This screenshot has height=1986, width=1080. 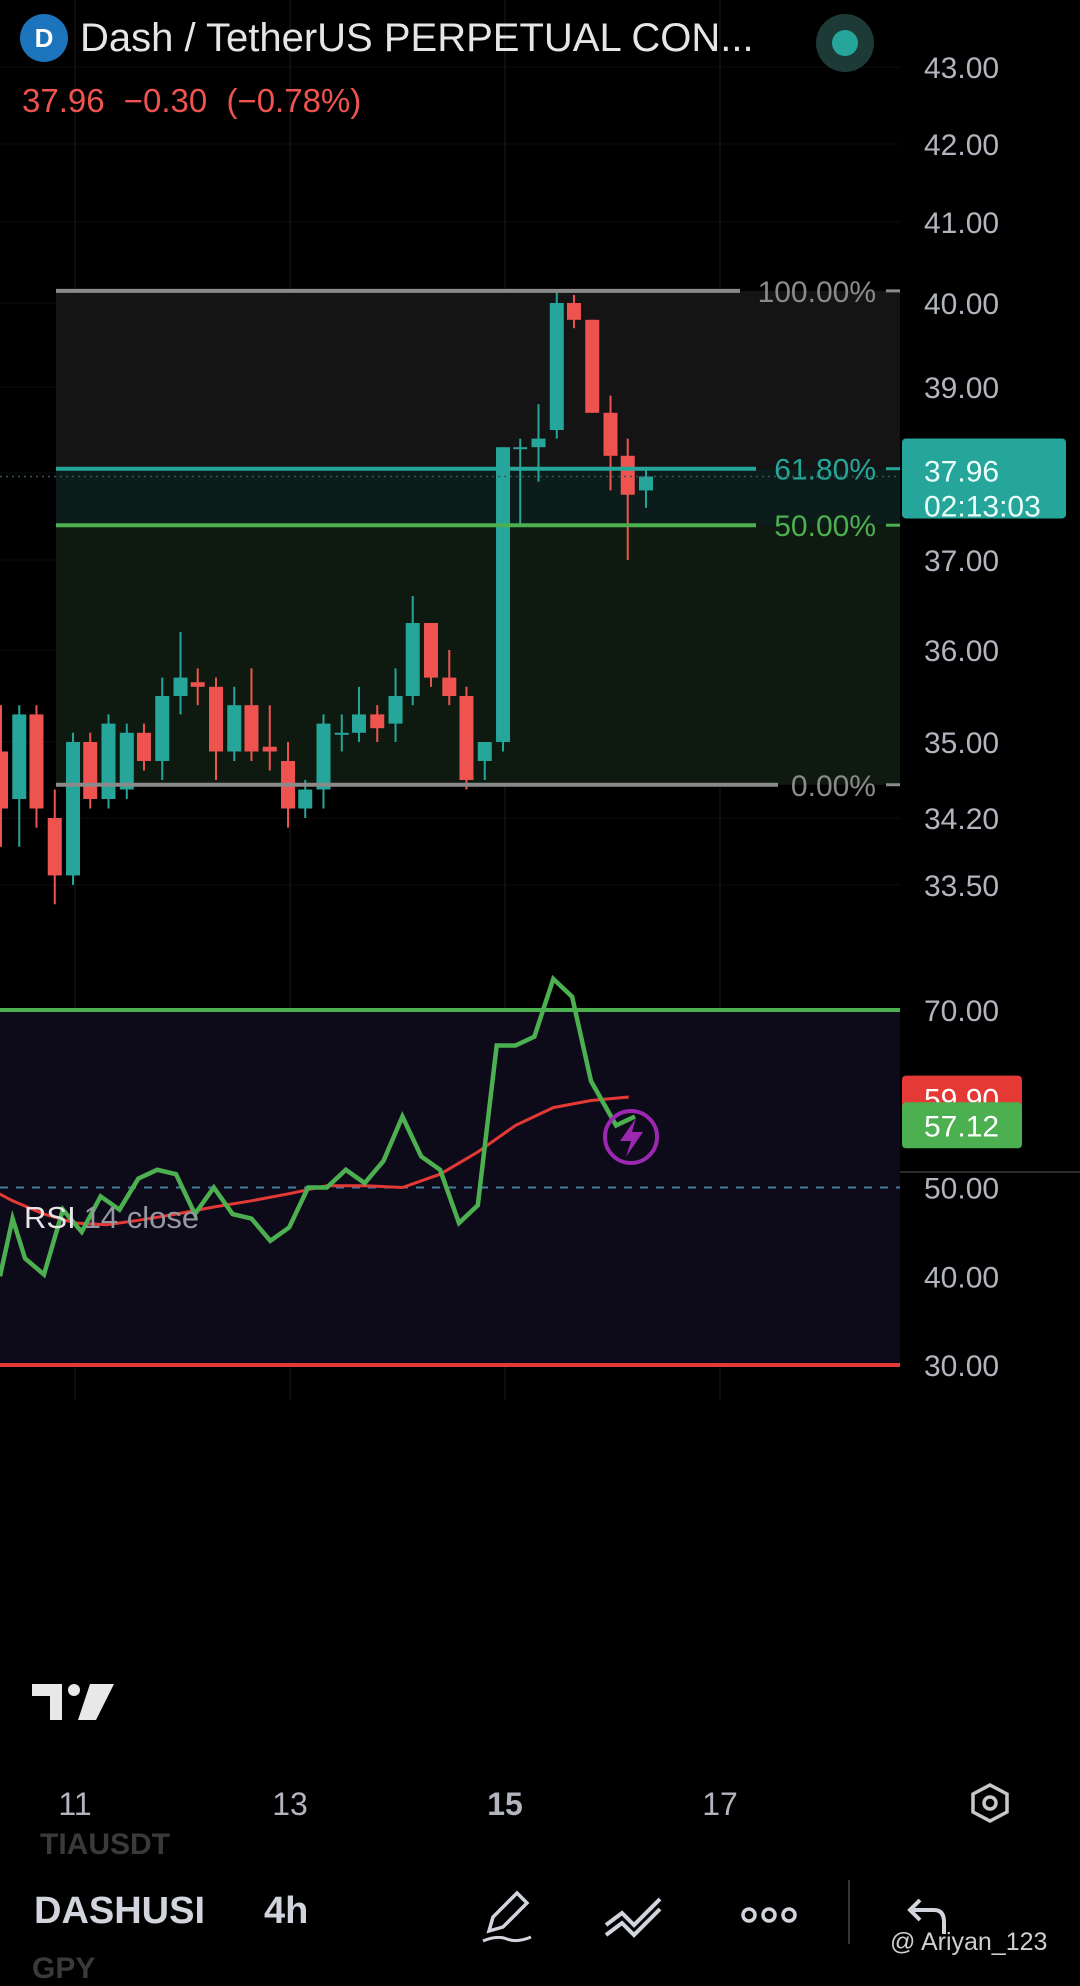 What do you see at coordinates (961, 1366) in the screenshot?
I see `rsi-axis-label: 30.00` at bounding box center [961, 1366].